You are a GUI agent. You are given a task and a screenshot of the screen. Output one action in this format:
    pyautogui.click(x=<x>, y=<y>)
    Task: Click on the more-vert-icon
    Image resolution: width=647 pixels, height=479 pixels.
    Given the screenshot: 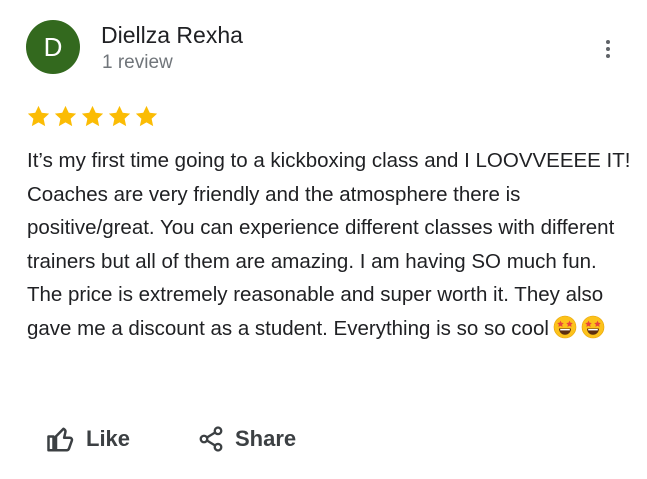 What is the action you would take?
    pyautogui.click(x=608, y=49)
    